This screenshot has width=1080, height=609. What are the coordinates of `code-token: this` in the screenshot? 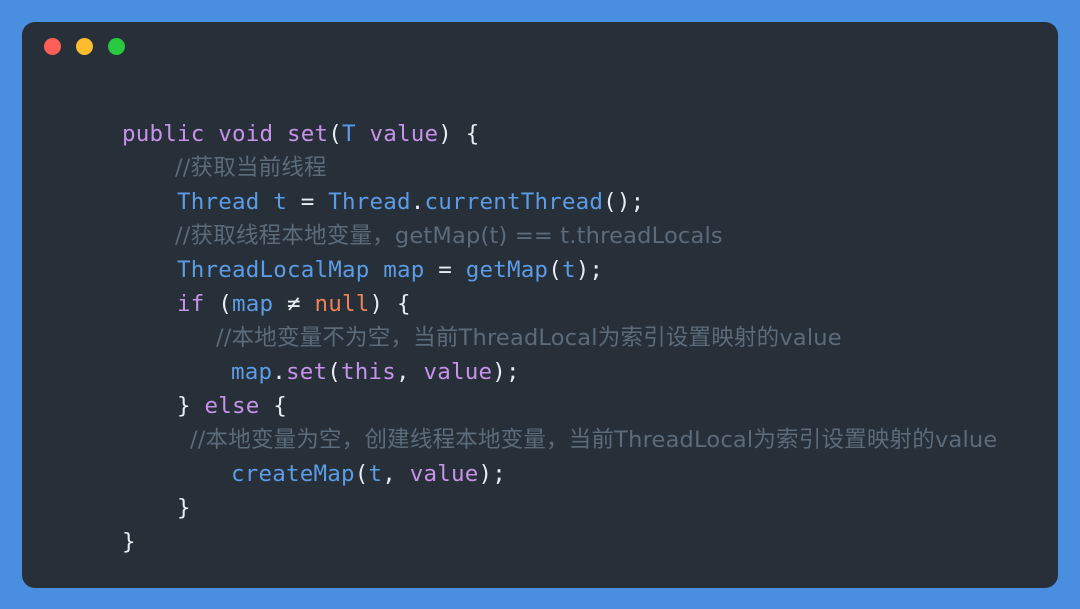 It's located at (368, 372).